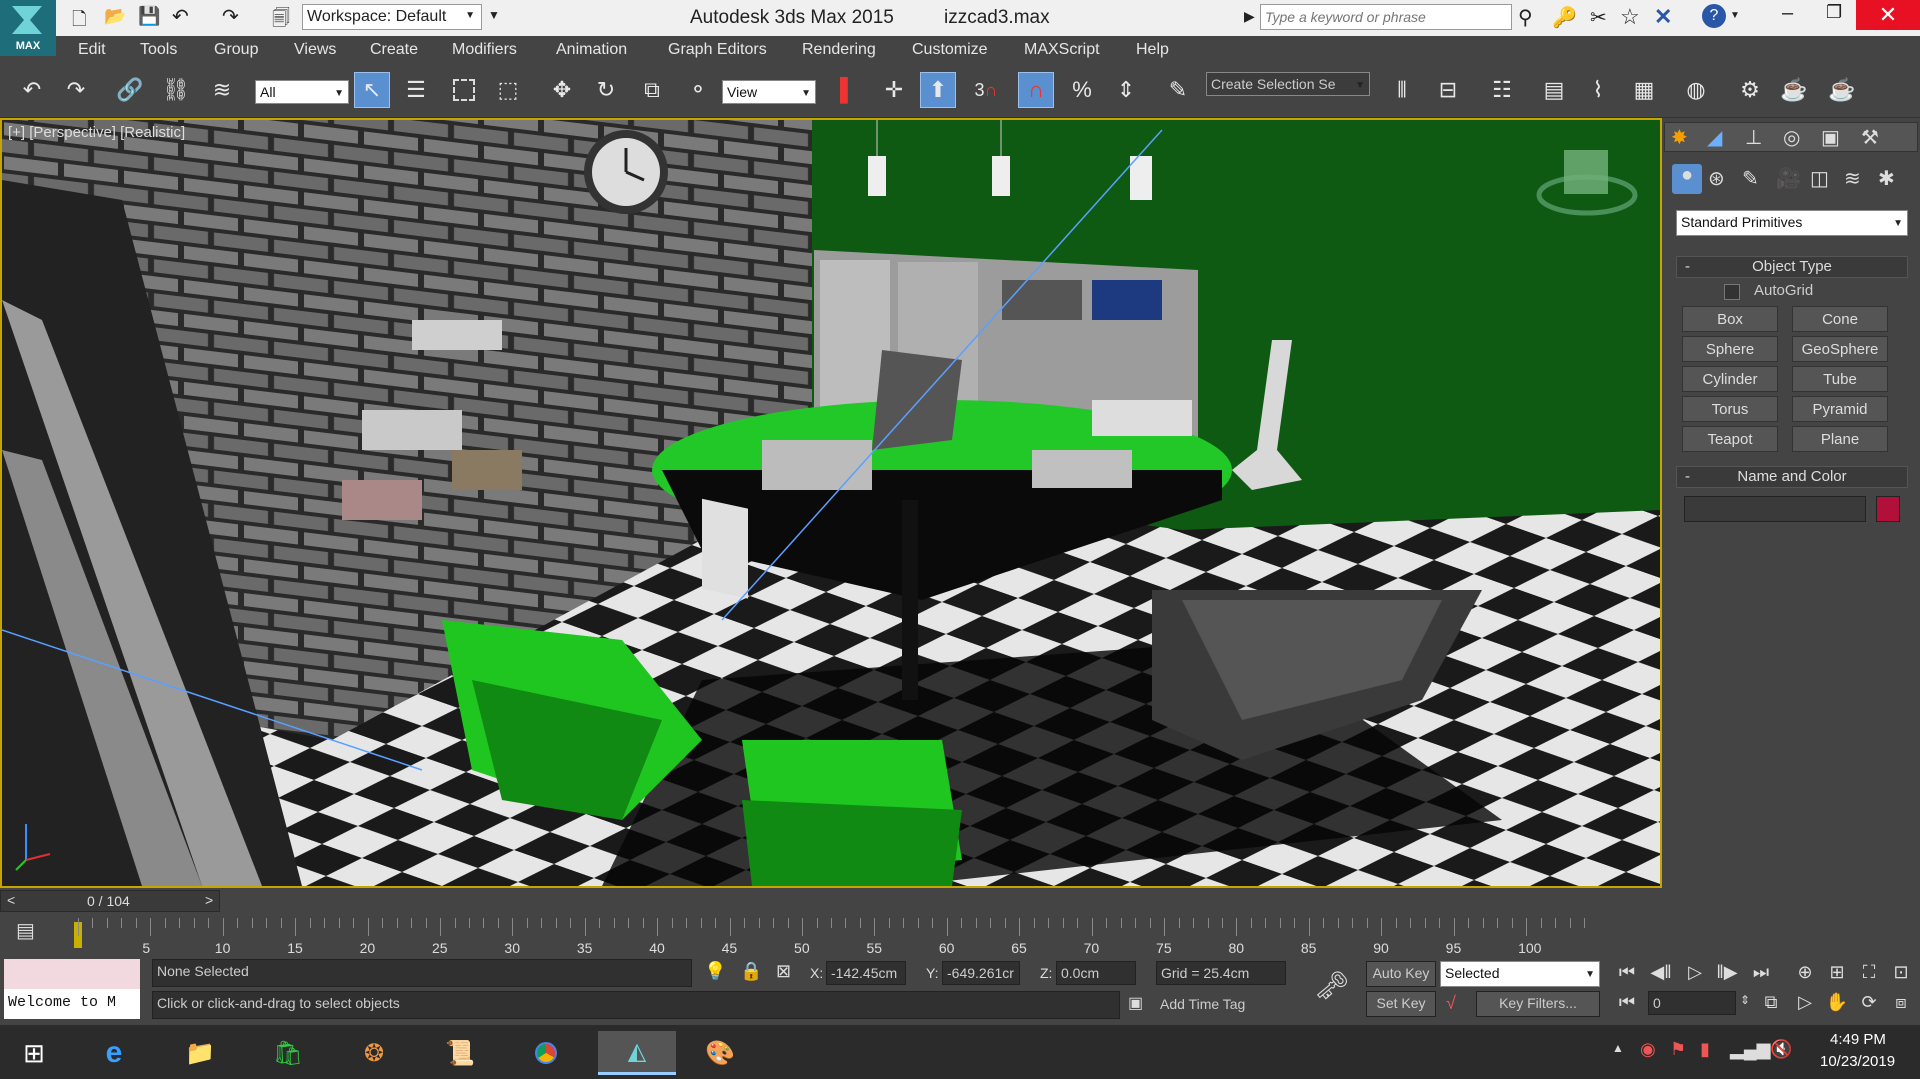 Image resolution: width=1920 pixels, height=1079 pixels. I want to click on zoom-extents-button: ⛶, so click(1869, 972).